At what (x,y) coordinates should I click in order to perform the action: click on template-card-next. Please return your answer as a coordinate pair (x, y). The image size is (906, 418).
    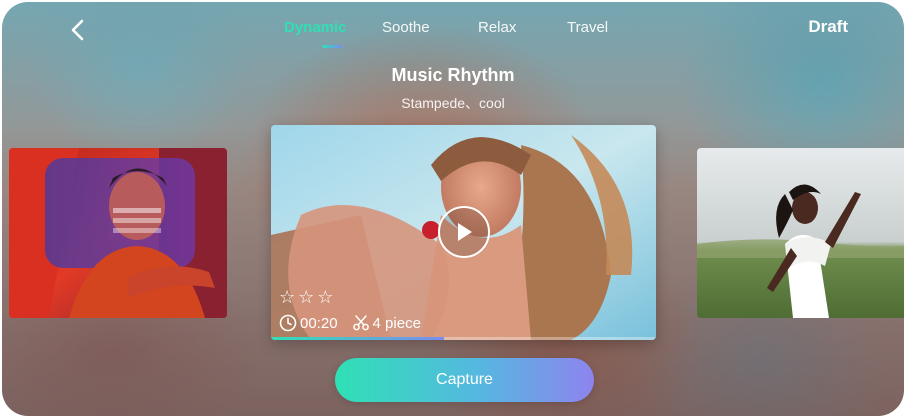
    Looking at the image, I should click on (800, 233).